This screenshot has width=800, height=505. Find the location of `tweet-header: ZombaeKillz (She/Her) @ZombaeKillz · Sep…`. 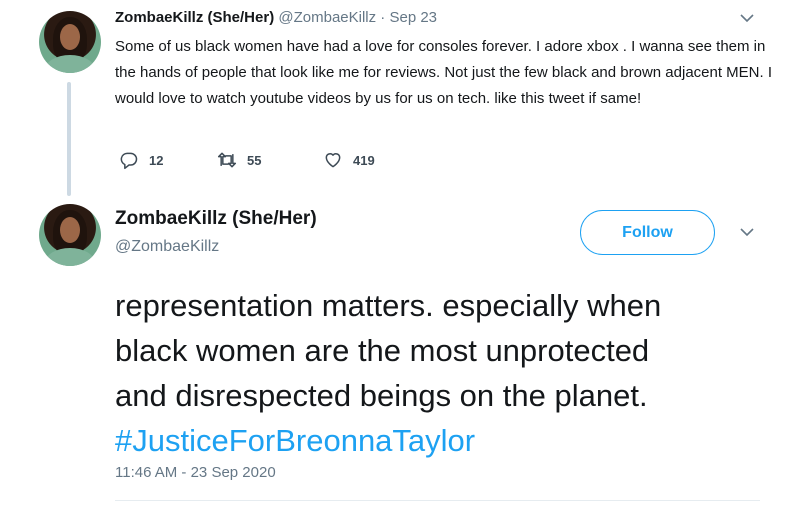

tweet-header: ZombaeKillz (She/Her) @ZombaeKillz · Sep… is located at coordinates (276, 17).